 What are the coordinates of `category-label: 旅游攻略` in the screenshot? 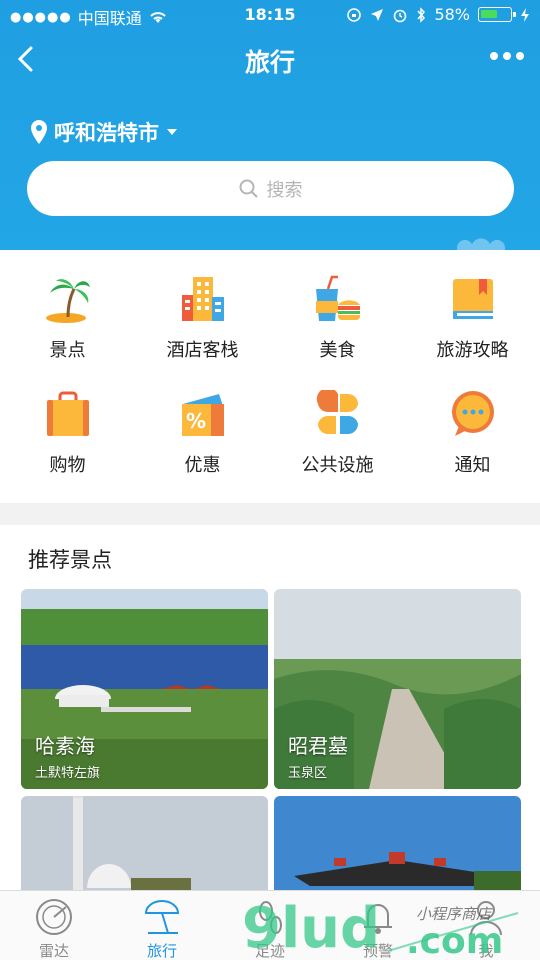 It's located at (472, 350).